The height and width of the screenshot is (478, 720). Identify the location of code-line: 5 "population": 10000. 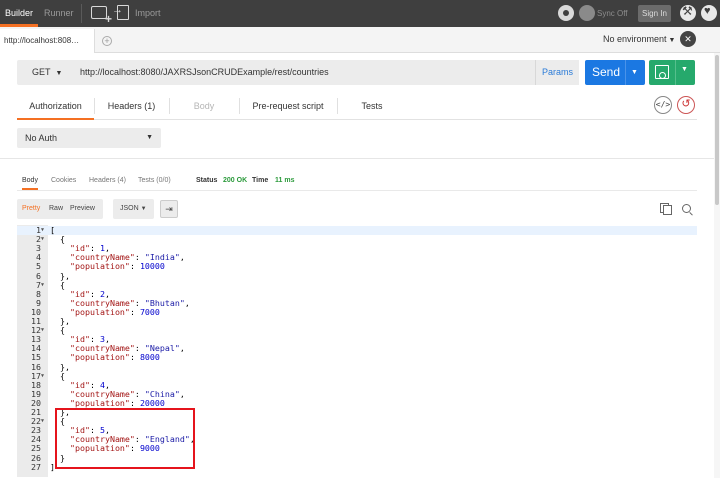
(357, 266).